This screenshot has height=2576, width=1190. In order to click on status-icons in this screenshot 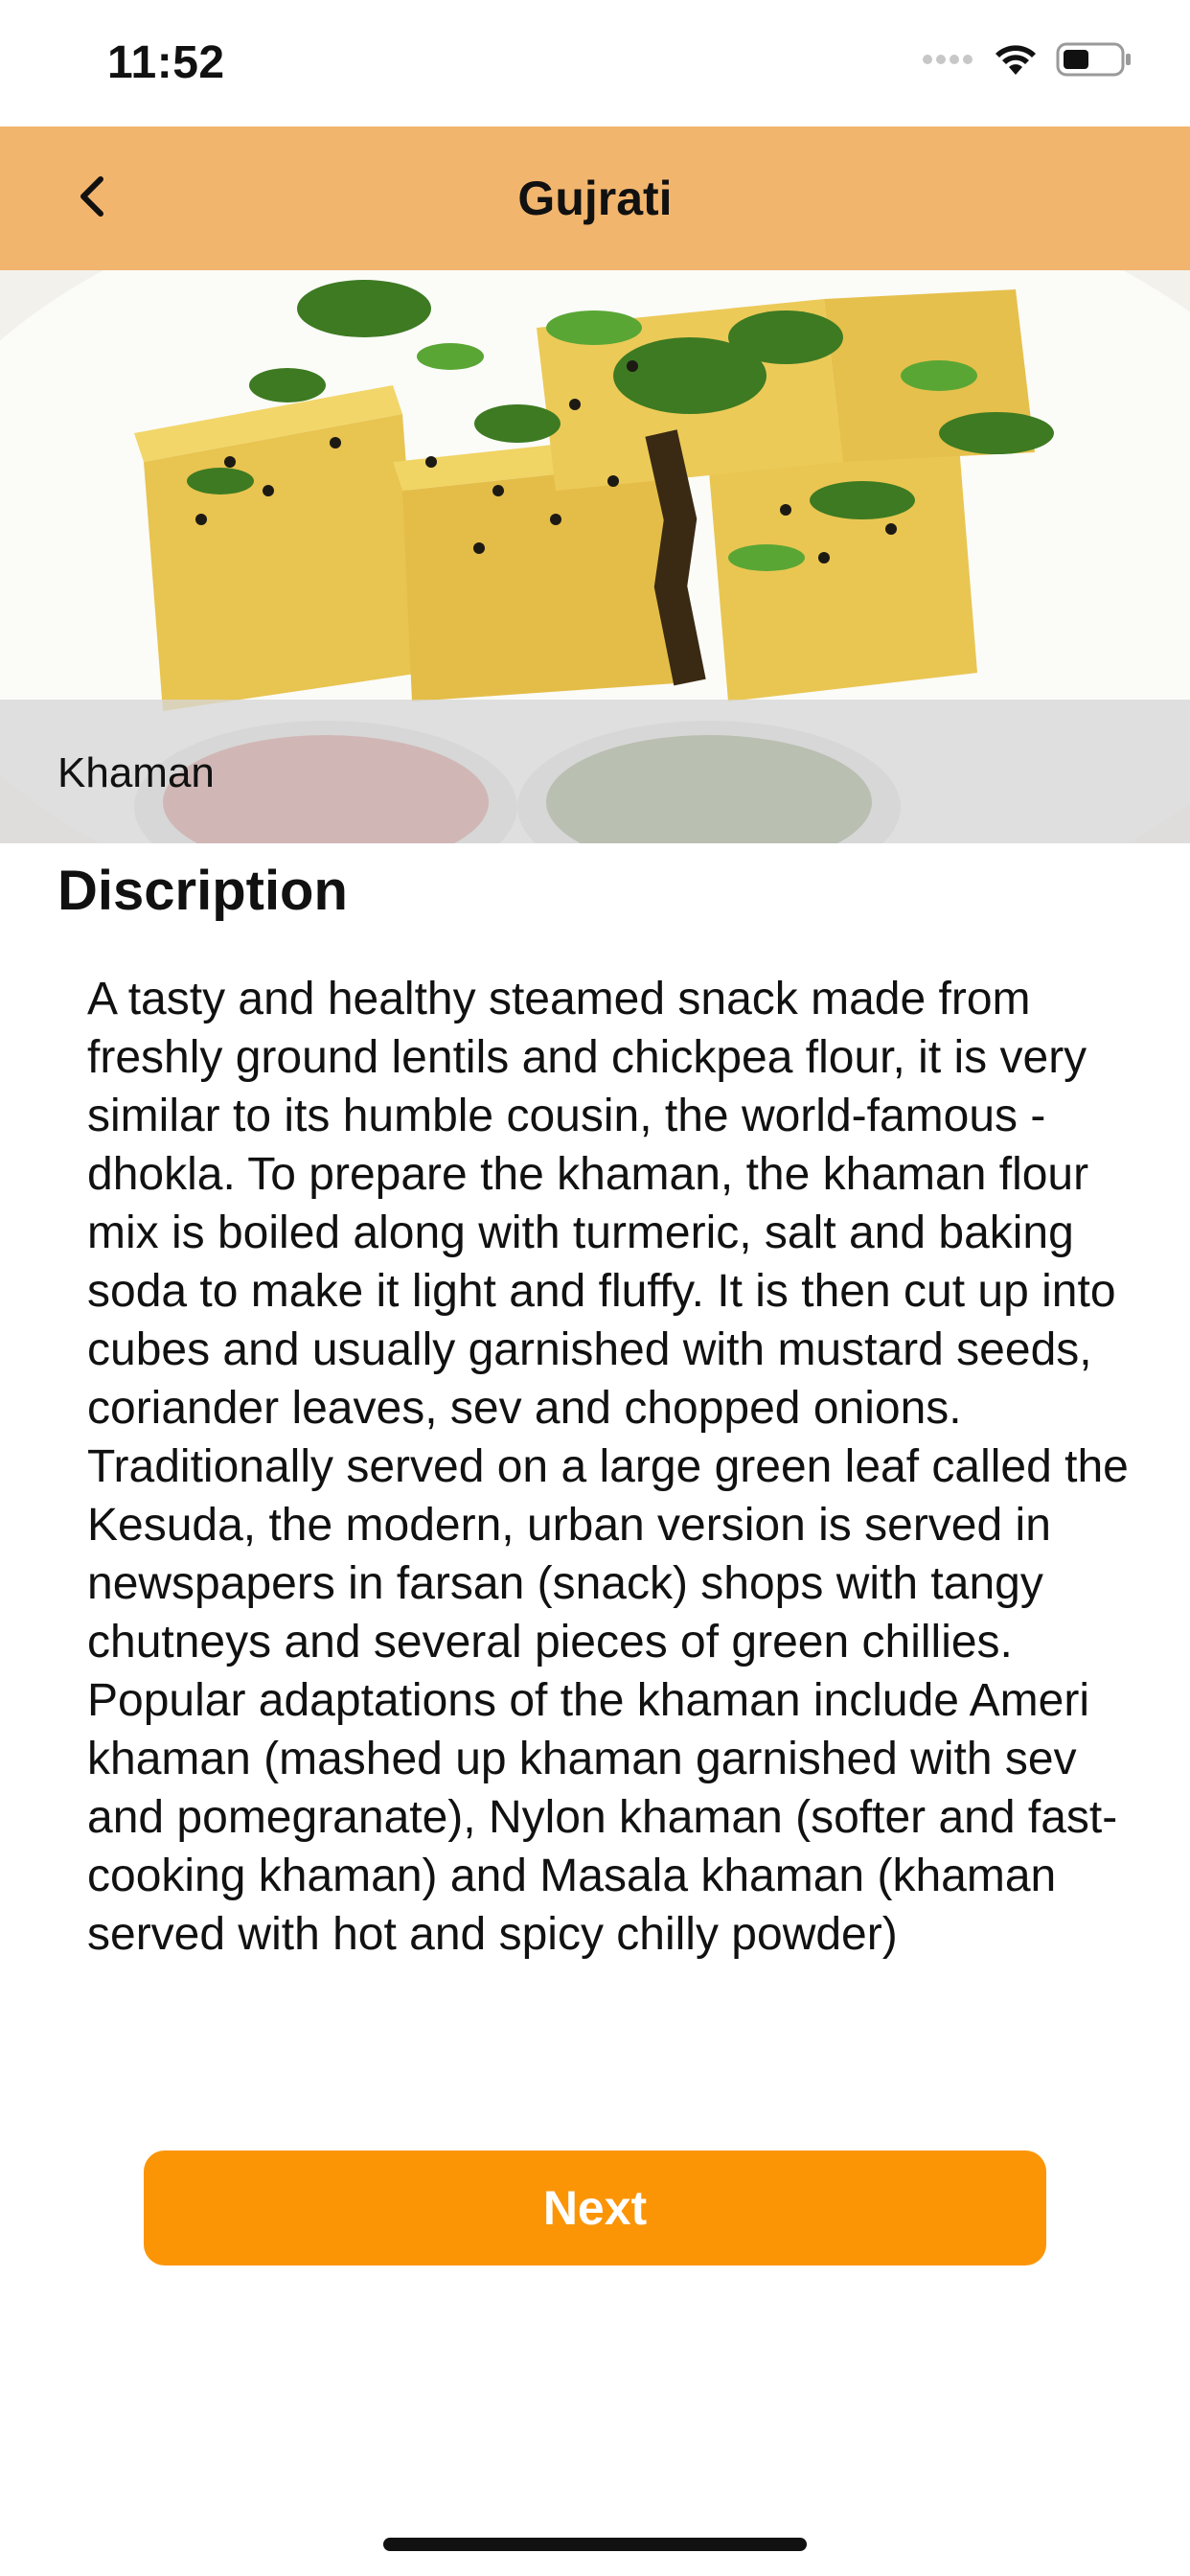, I will do `click(1028, 61)`.